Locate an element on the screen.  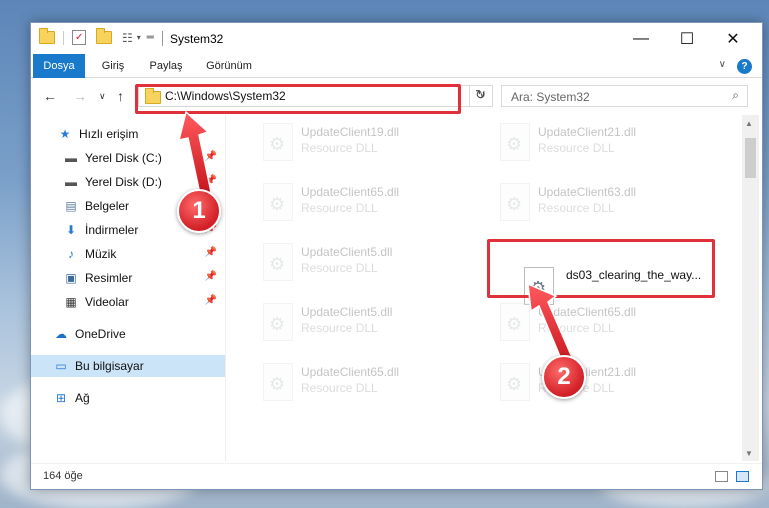
search-icon: ⌕ is located at coordinates (735, 95).